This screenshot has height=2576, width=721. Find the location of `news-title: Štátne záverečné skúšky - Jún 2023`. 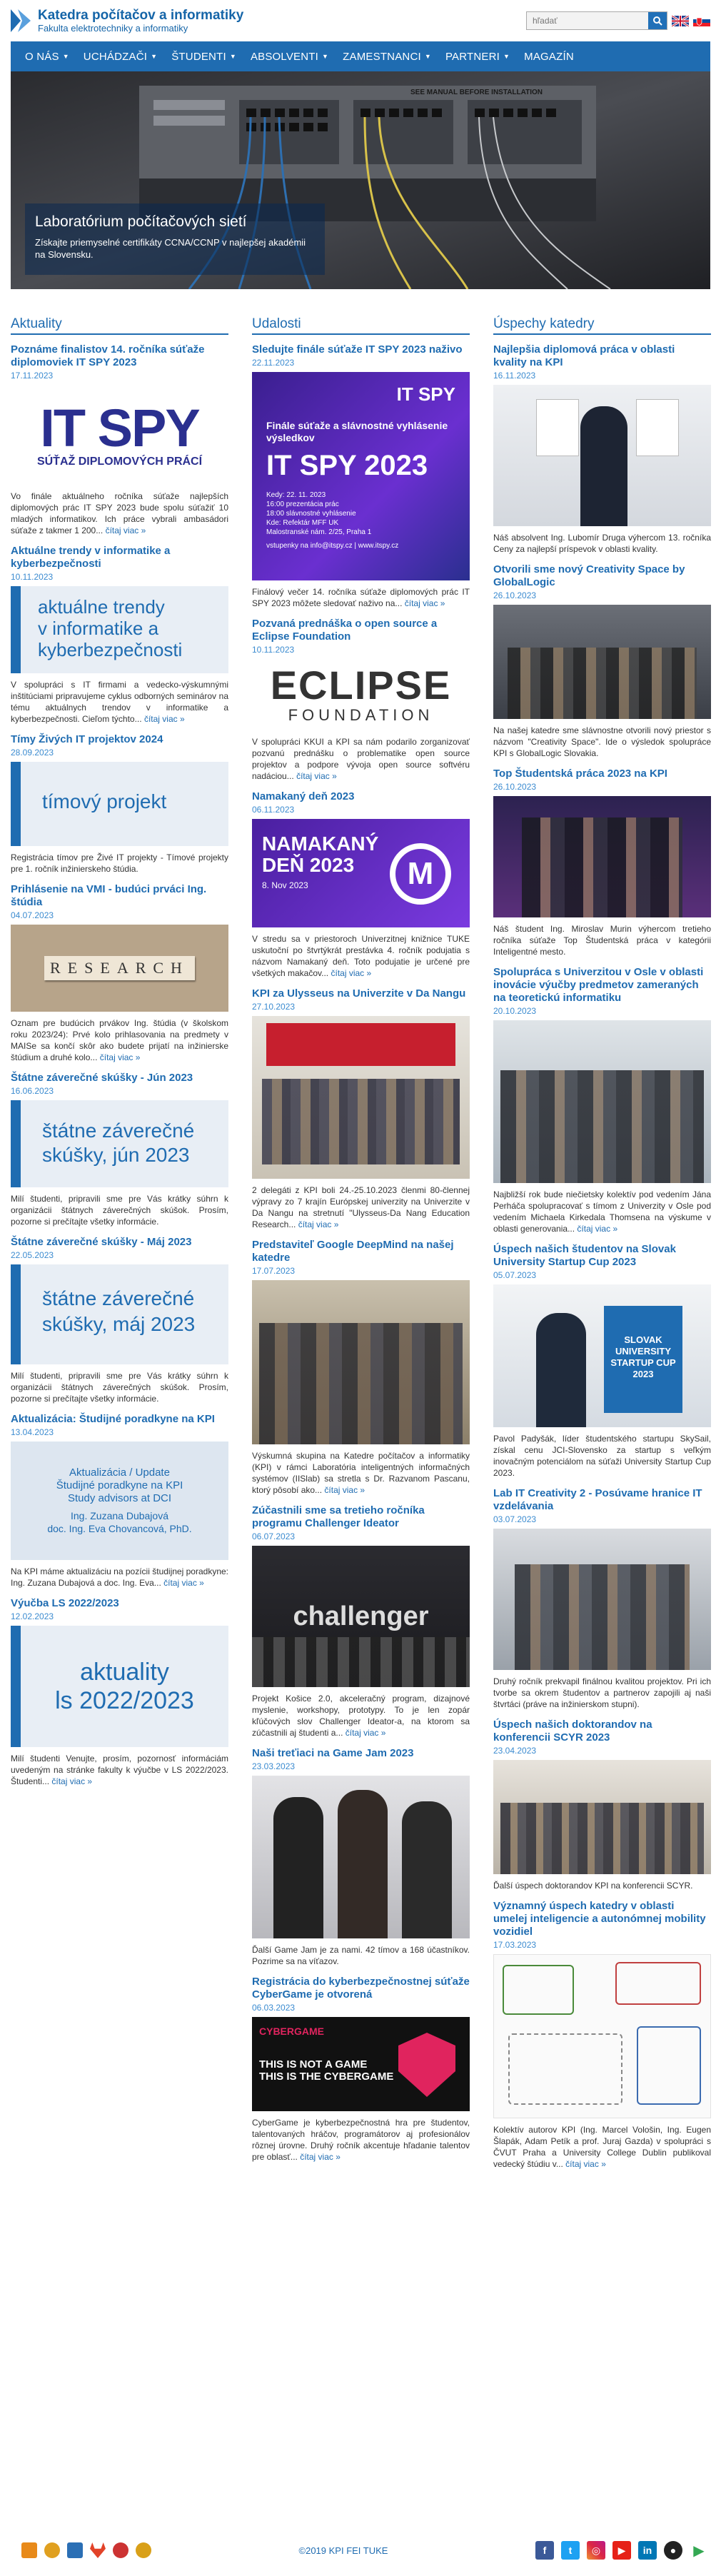

news-title: Štátne záverečné skúšky - Jún 2023 is located at coordinates (119, 1078).